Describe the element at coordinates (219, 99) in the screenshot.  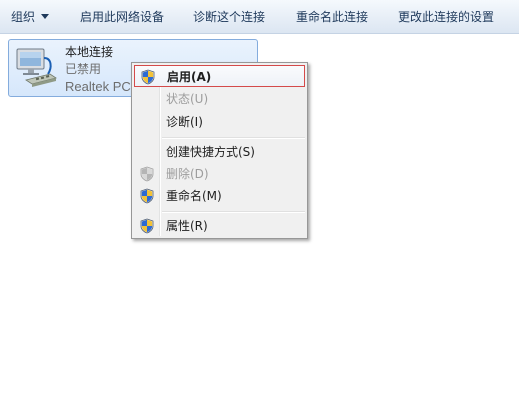
I see `menu-item-status: 状态(U)` at that location.